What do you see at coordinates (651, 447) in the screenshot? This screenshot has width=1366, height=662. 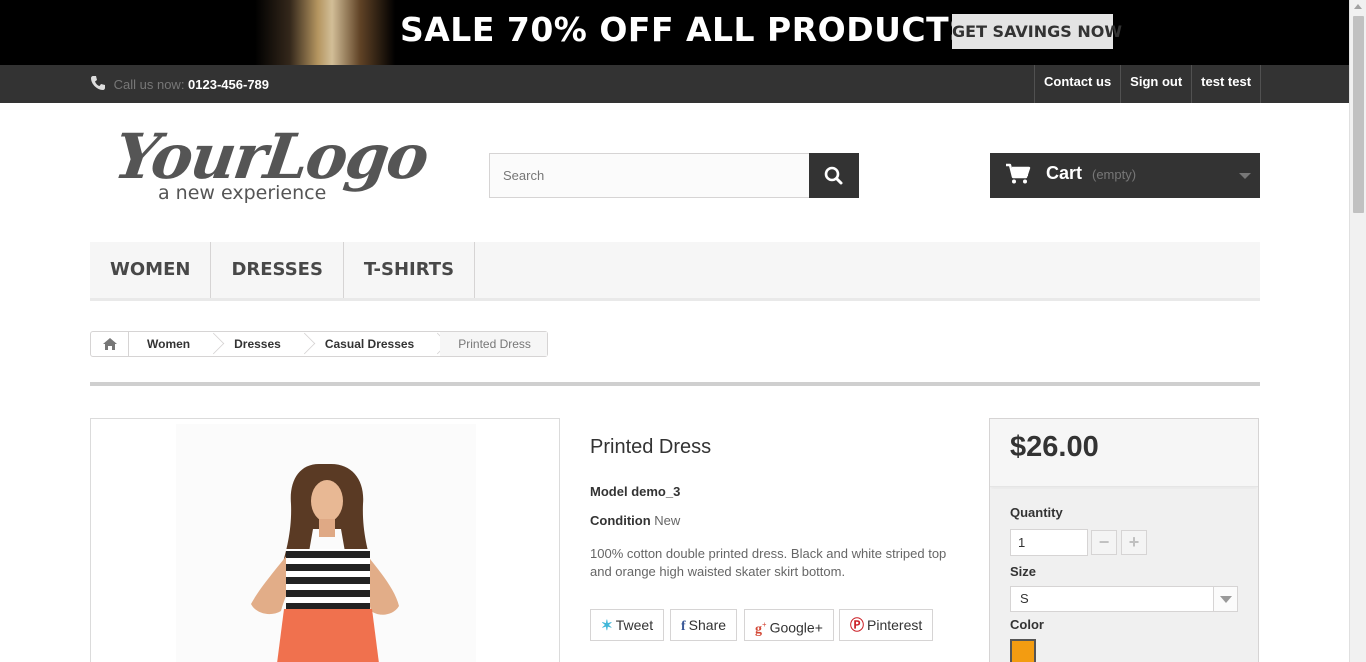 I see `product-title: Printed Dress` at bounding box center [651, 447].